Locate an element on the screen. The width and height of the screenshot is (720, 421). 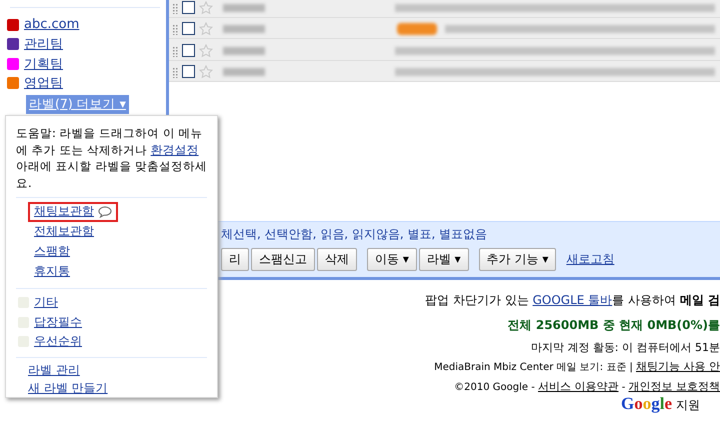
toolbar-button: 추가 기능 ▾ is located at coordinates (517, 260).